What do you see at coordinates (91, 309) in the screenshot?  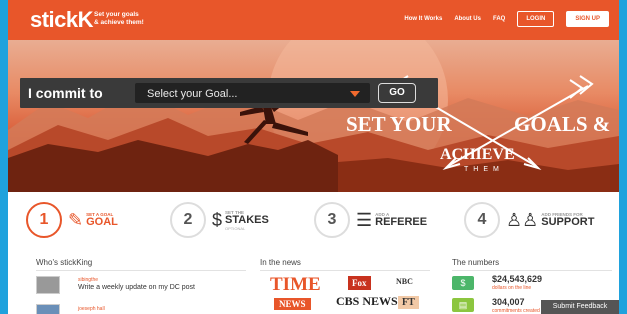 I see `activity-user: joeseph hall` at bounding box center [91, 309].